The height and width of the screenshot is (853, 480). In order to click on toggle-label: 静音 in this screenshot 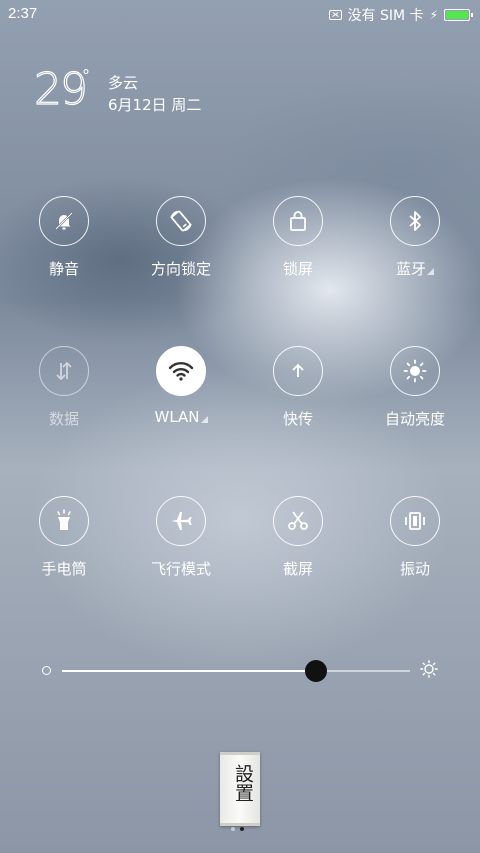, I will do `click(64, 268)`.